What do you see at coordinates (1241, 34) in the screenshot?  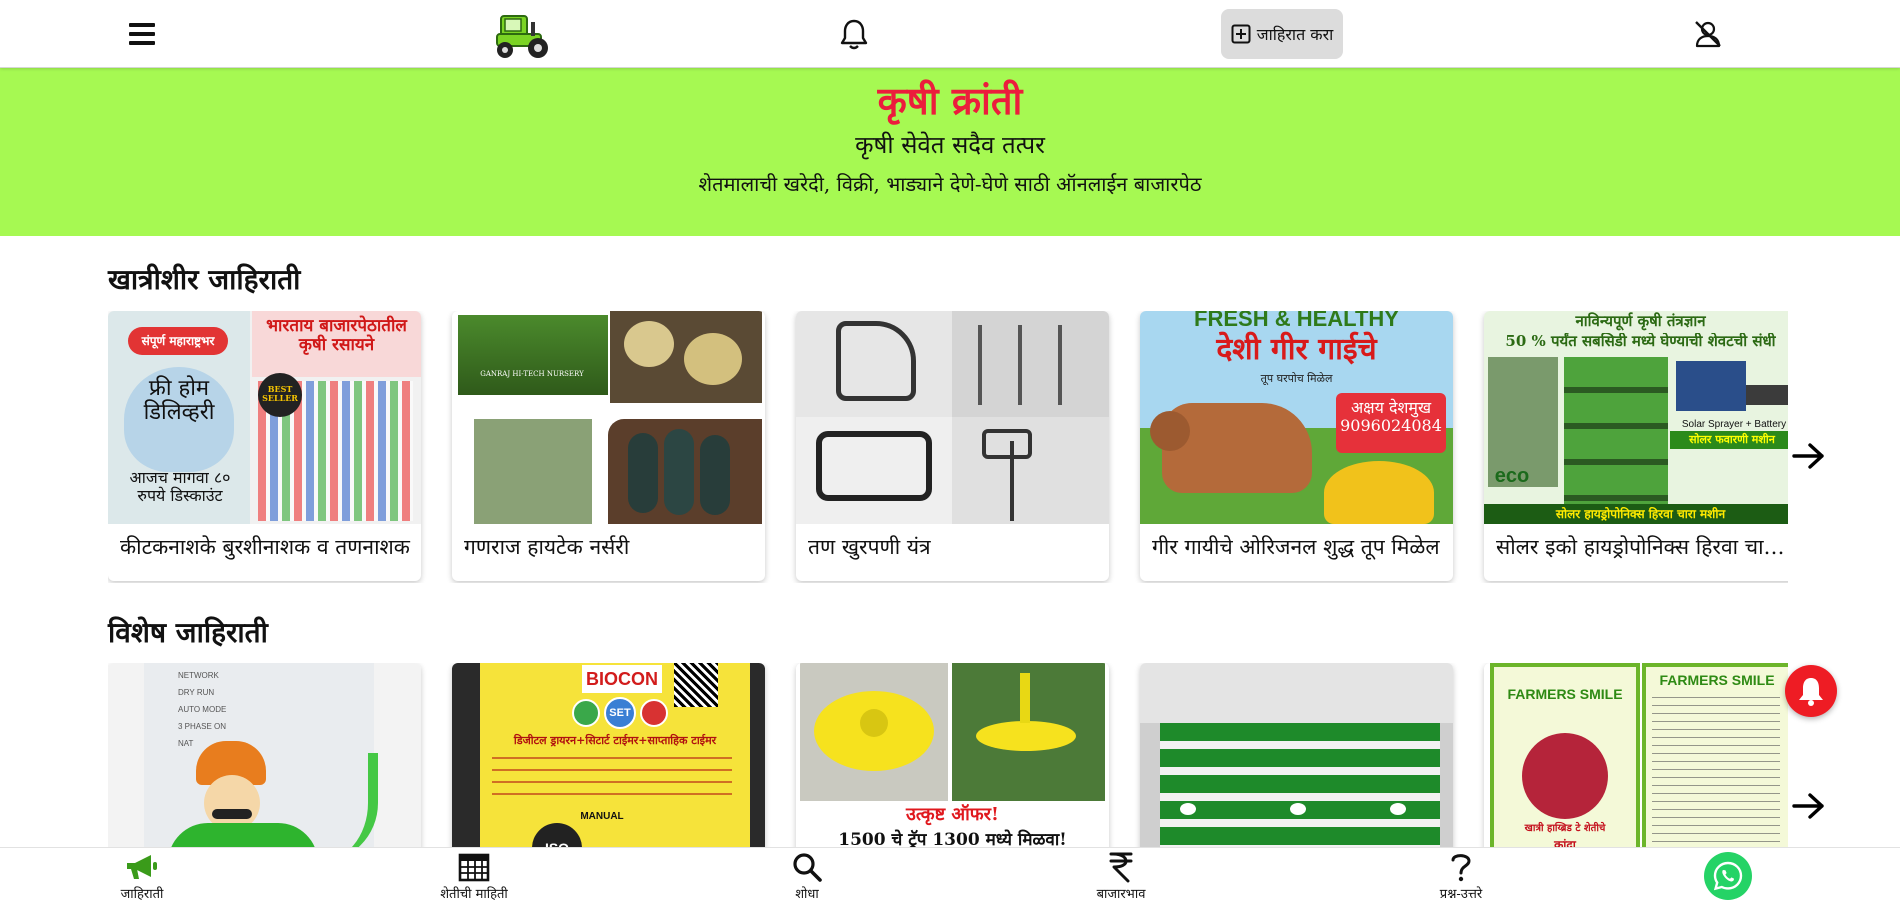 I see `plus-square-icon` at bounding box center [1241, 34].